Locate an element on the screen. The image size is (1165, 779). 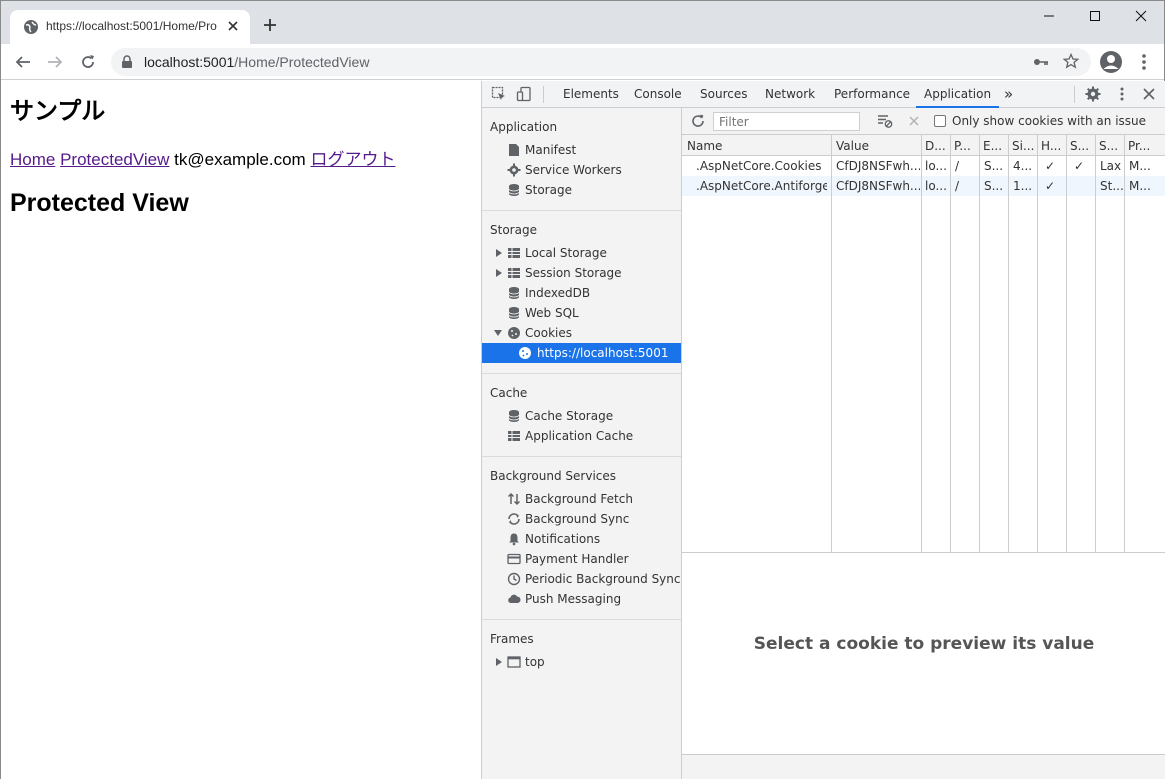
tab-application: Application is located at coordinates (957, 94).